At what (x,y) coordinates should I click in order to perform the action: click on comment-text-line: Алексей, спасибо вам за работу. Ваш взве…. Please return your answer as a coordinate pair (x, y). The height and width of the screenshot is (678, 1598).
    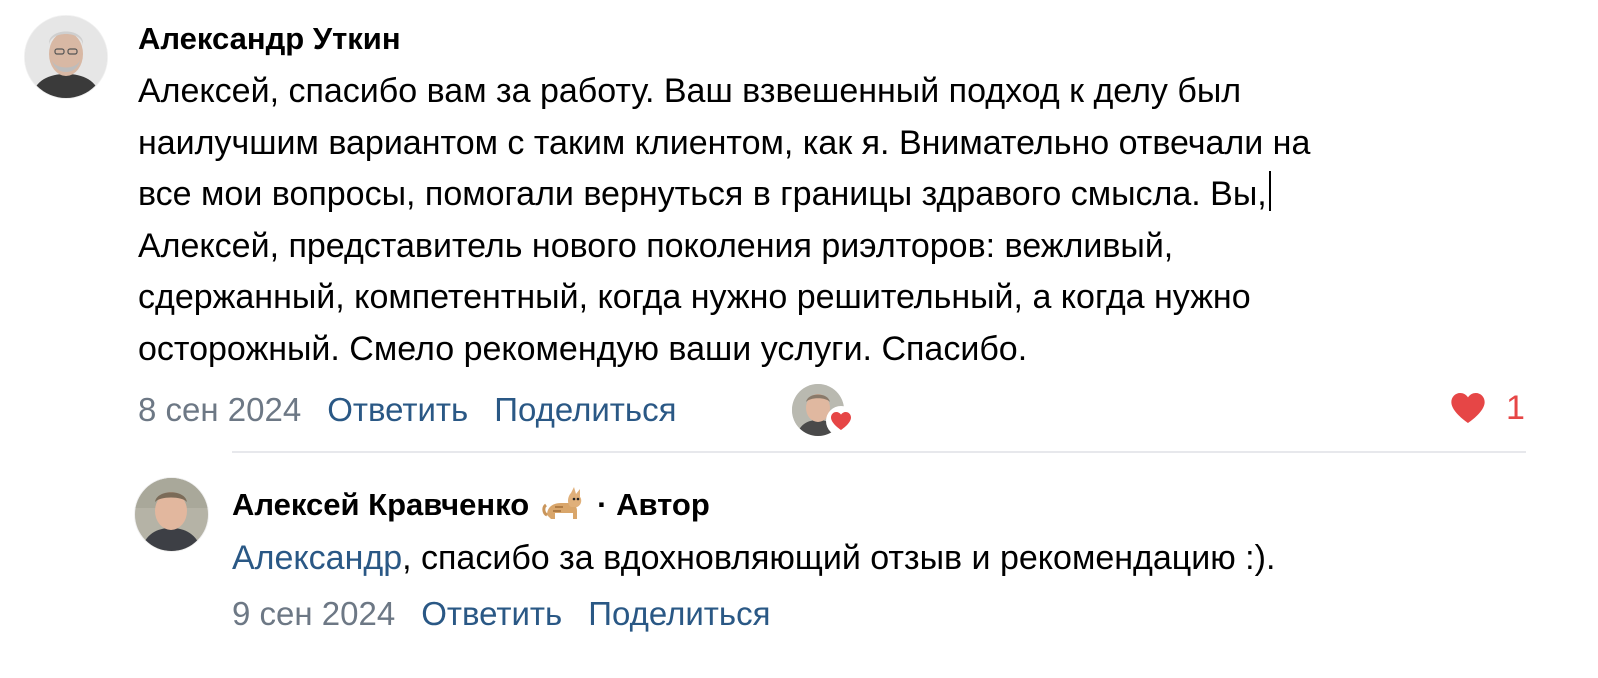
    Looking at the image, I should click on (690, 91).